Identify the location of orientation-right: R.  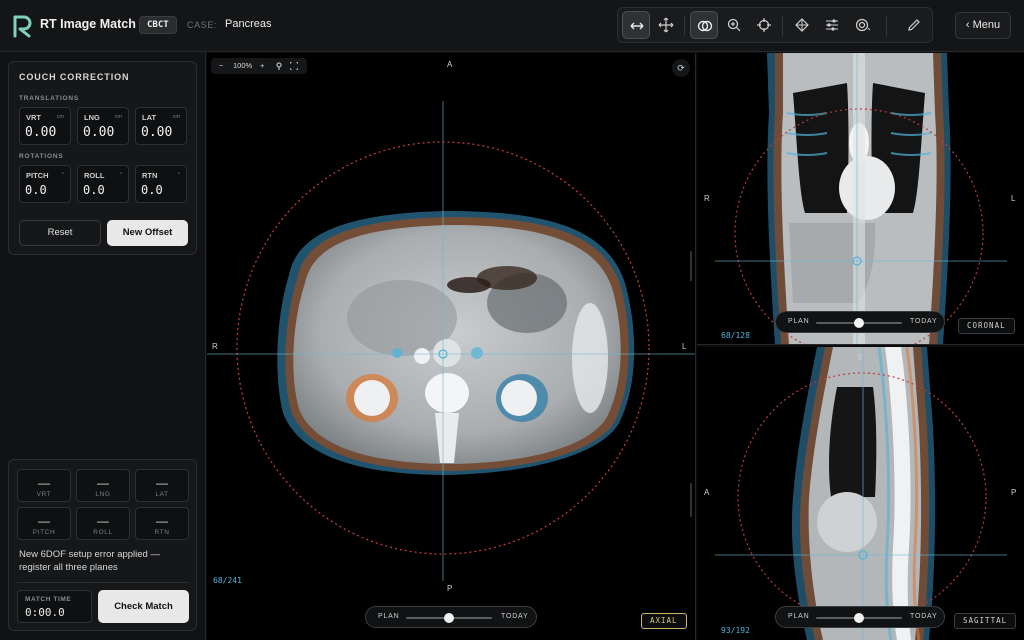
(707, 198).